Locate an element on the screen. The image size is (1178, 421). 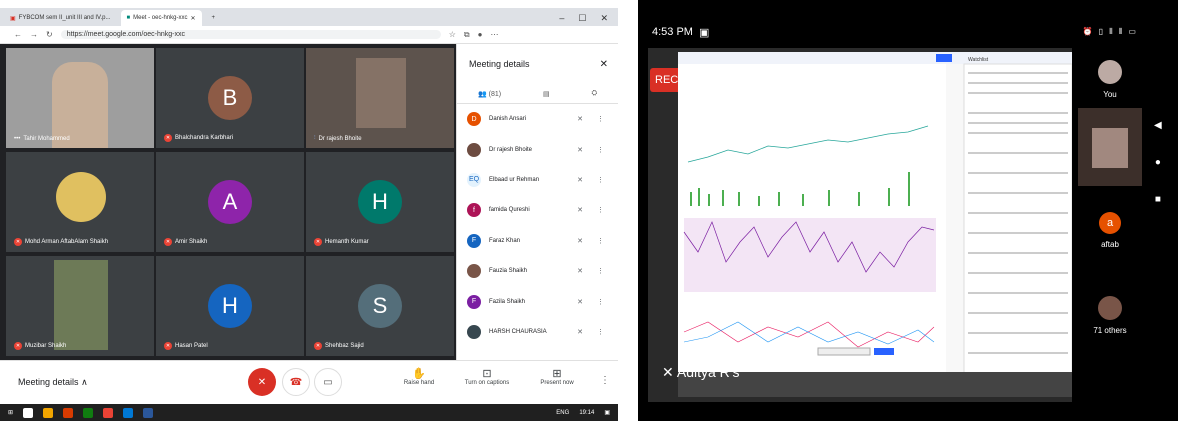
participant-tile: A ✕ Amir Shaikh is located at coordinates (230, 202).